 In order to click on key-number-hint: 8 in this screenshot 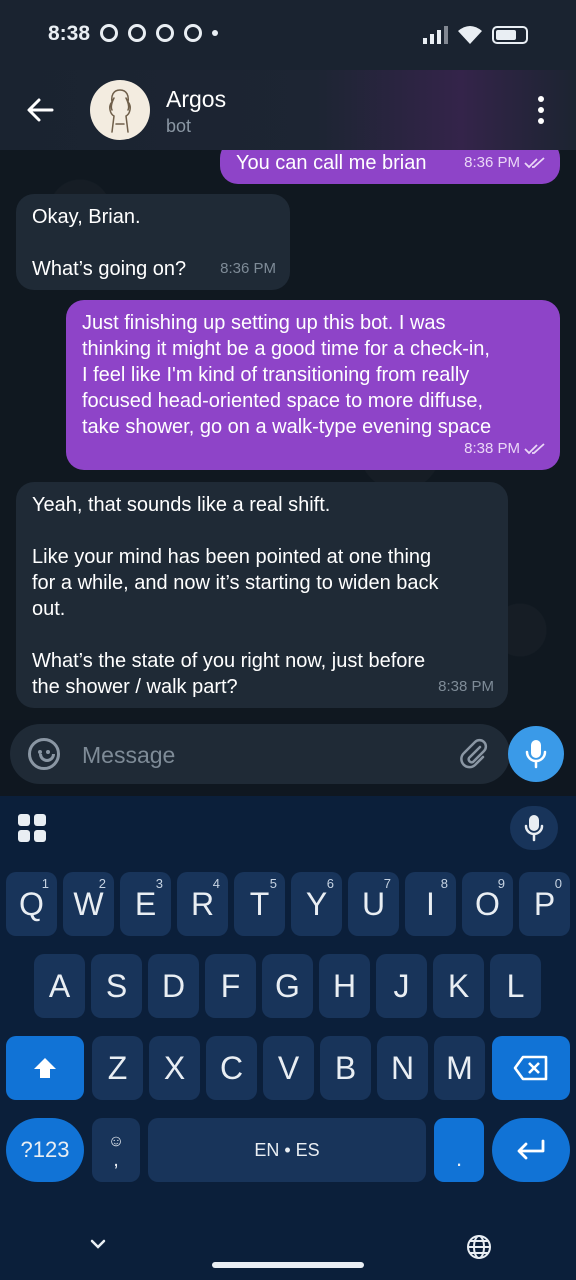, I will do `click(444, 883)`.